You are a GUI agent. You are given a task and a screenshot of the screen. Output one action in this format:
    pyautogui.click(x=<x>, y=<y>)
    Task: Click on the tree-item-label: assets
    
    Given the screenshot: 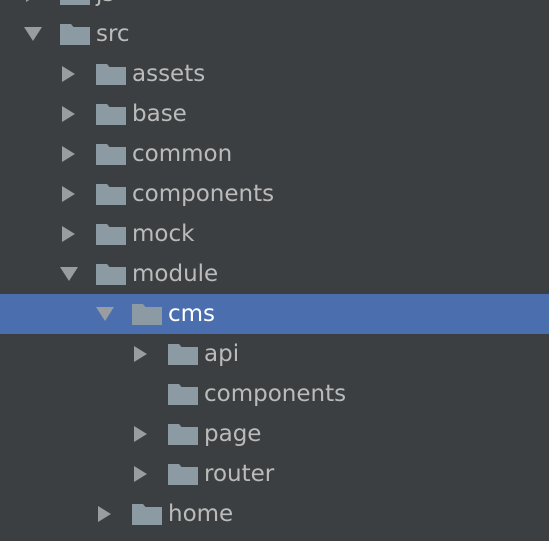 What is the action you would take?
    pyautogui.click(x=169, y=74)
    